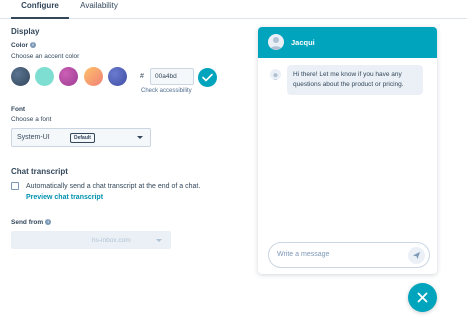  Describe the element at coordinates (303, 42) in the screenshot. I see `agent-name: Jacqui` at that location.